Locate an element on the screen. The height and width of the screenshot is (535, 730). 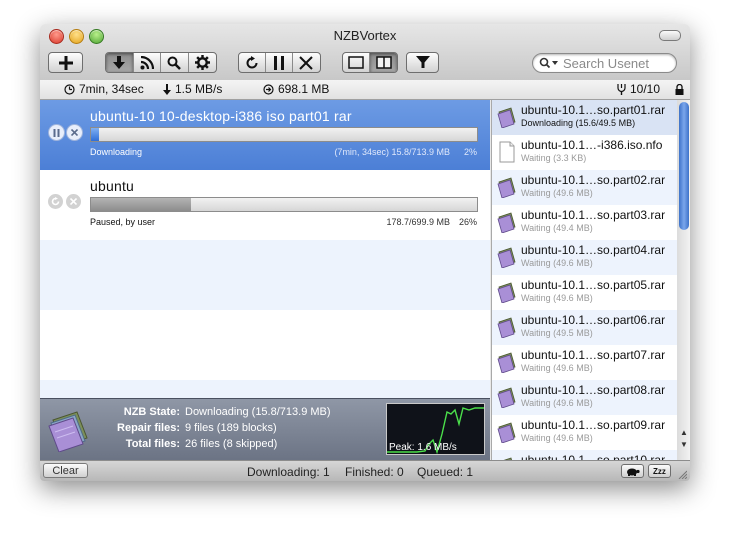
item-size-info: 178.7/699.9 MB is located at coordinates (418, 222).